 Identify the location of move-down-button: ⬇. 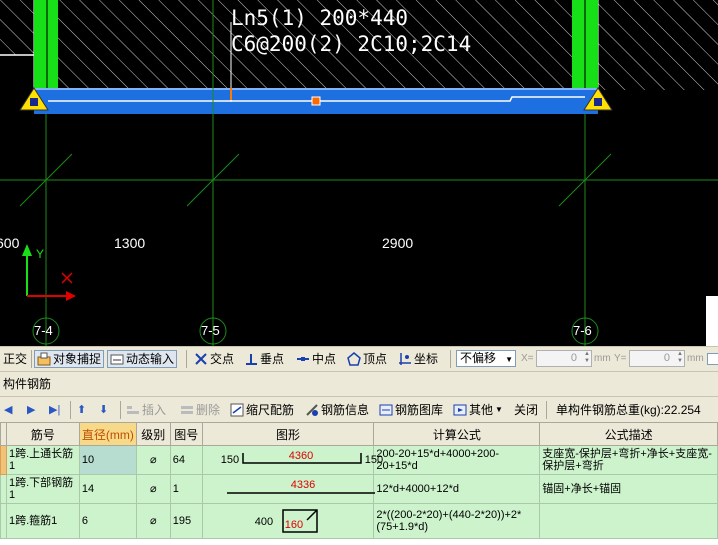
(103, 410).